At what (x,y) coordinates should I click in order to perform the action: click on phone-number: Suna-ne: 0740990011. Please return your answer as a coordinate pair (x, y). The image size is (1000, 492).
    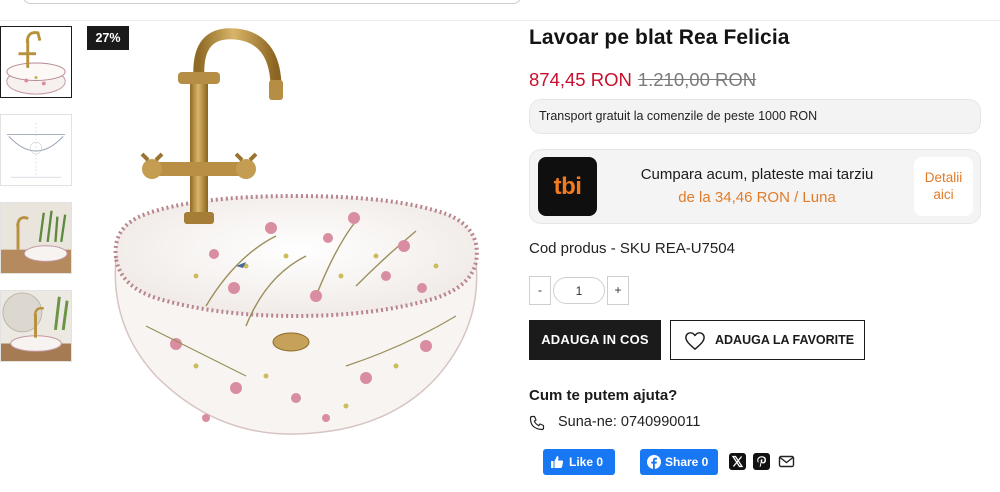
    Looking at the image, I should click on (629, 422).